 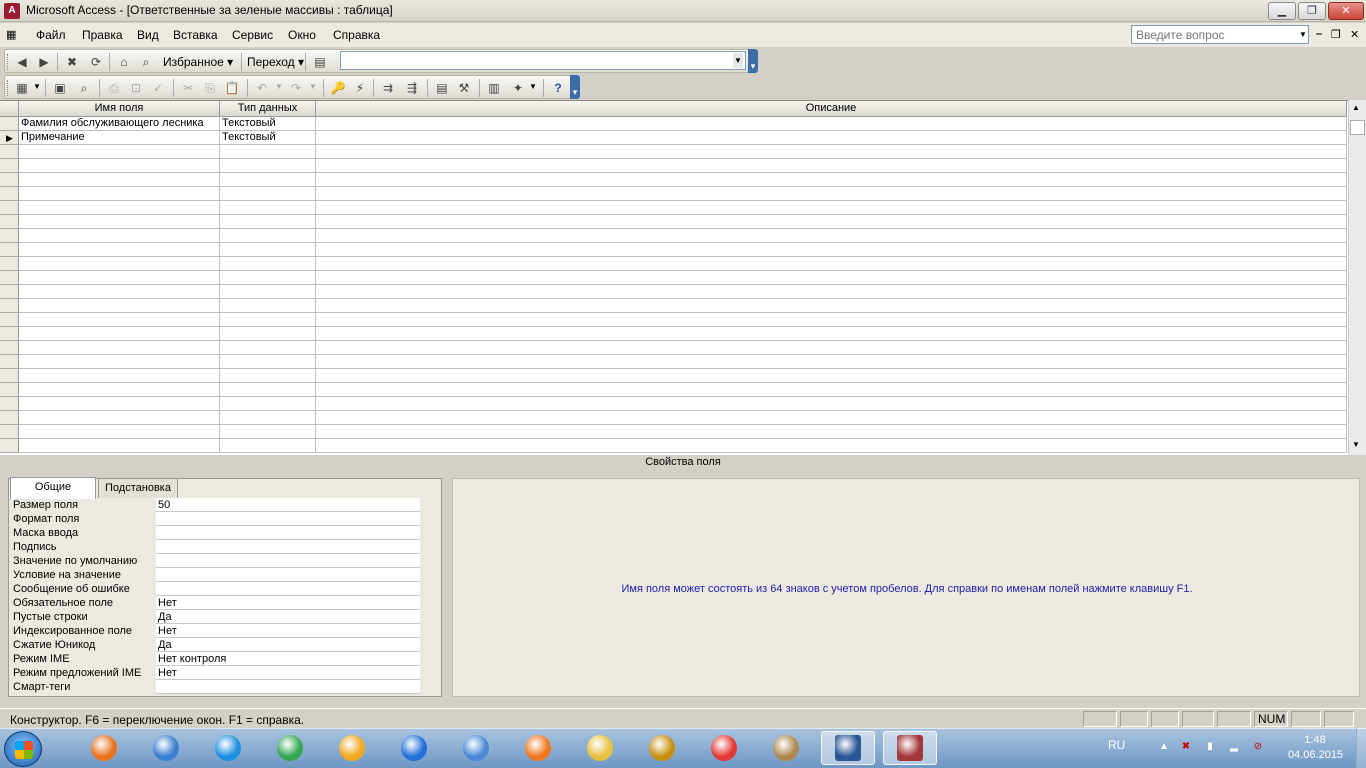 What do you see at coordinates (412, 88) in the screenshot?
I see `delete-rows-icon: ⇶` at bounding box center [412, 88].